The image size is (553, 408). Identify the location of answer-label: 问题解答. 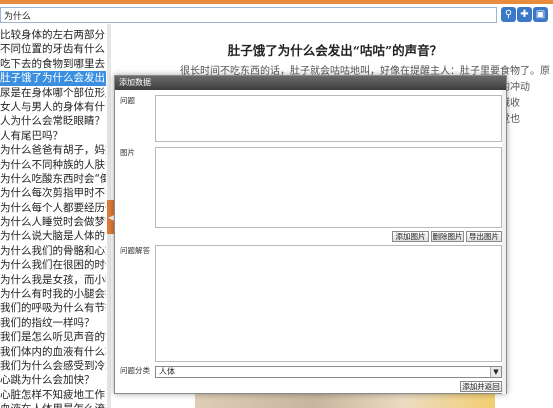
(135, 250).